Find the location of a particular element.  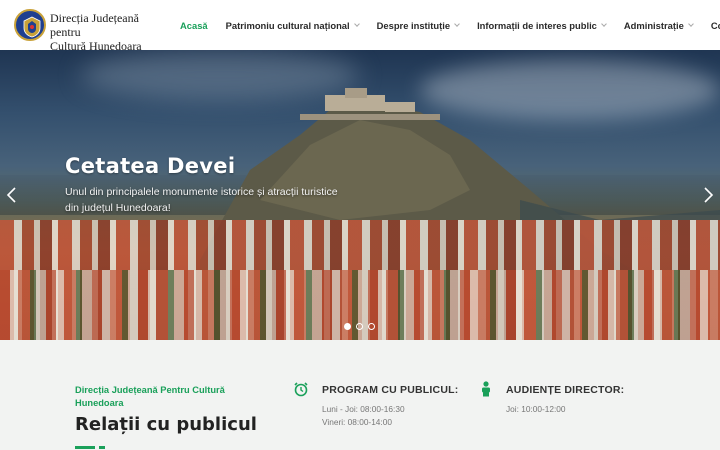

nav-item-acasa: Acasă is located at coordinates (194, 25).